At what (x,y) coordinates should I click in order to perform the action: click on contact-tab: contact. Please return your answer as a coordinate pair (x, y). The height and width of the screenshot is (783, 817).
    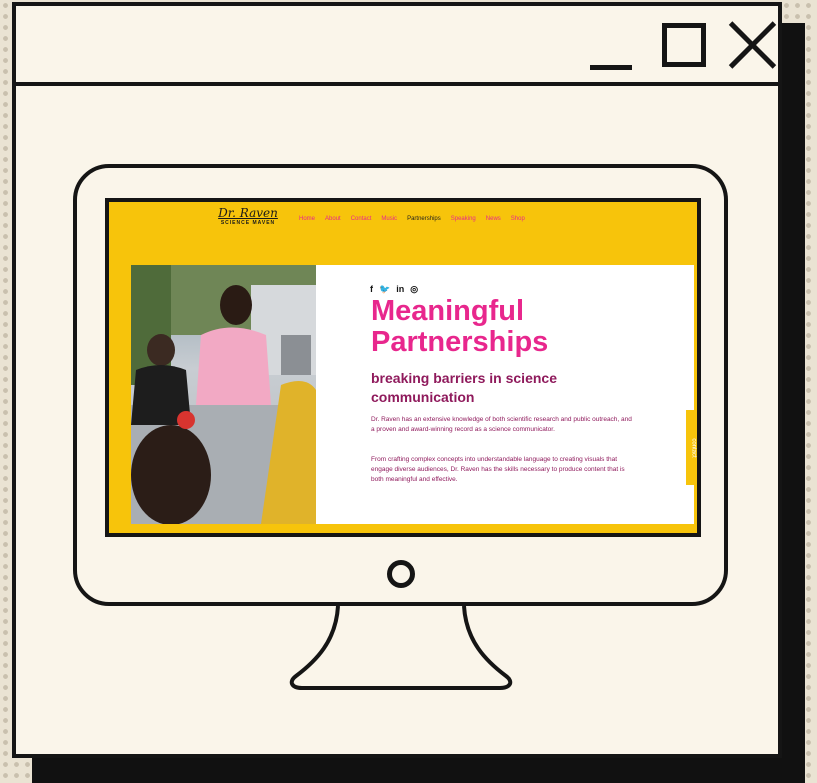
    Looking at the image, I should click on (691, 447).